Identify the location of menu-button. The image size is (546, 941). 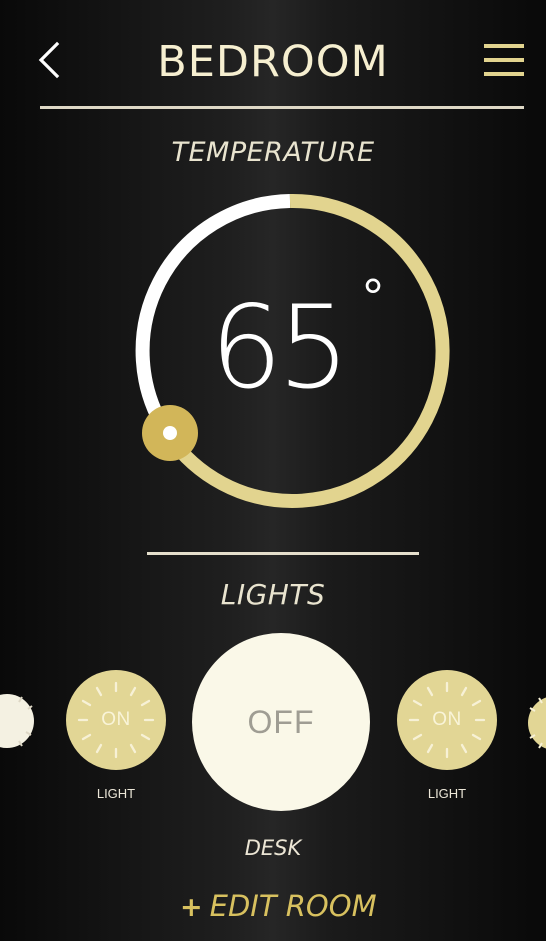
(504, 60).